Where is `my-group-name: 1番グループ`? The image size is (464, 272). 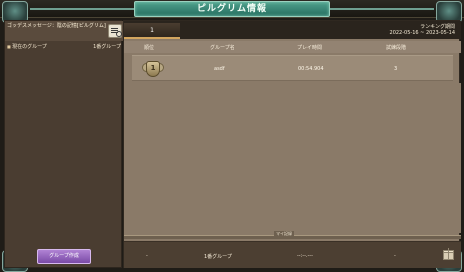 my-group-name: 1番グループ is located at coordinates (218, 257).